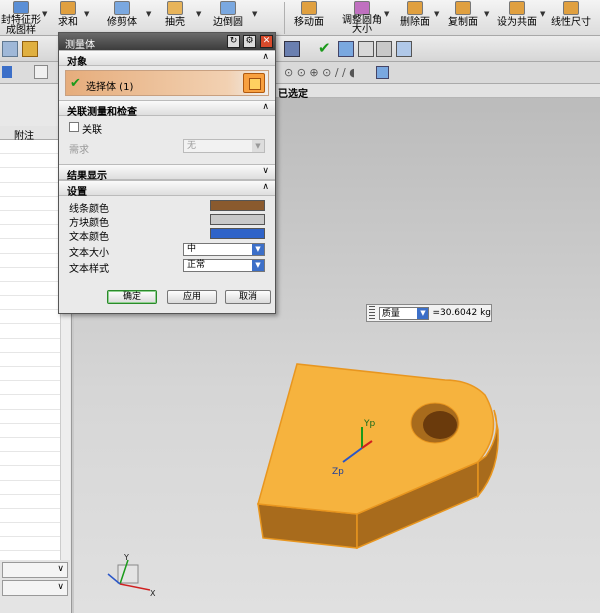  I want to click on related-section-header: 关联测量和检查 ∧, so click(167, 109).